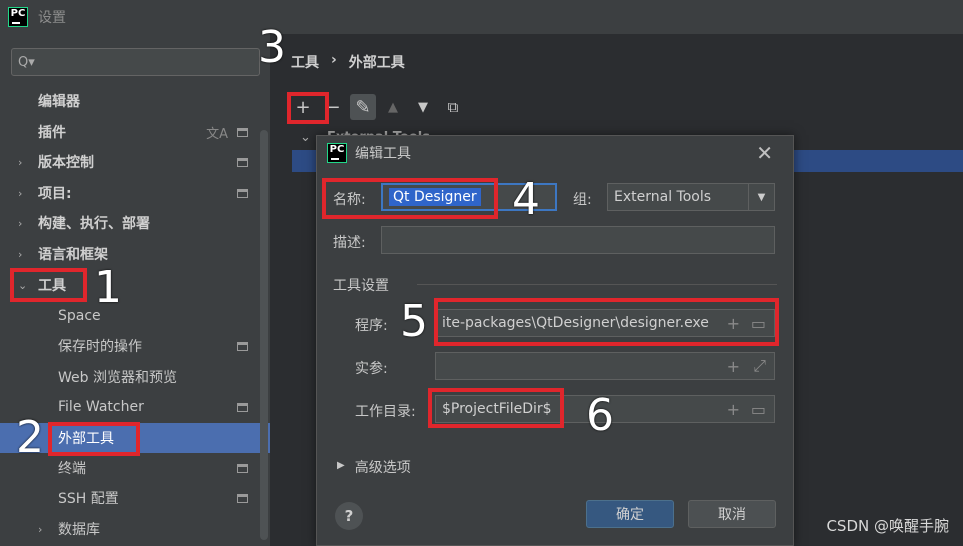 The height and width of the screenshot is (546, 963). Describe the element at coordinates (578, 240) in the screenshot. I see `description-field` at that location.